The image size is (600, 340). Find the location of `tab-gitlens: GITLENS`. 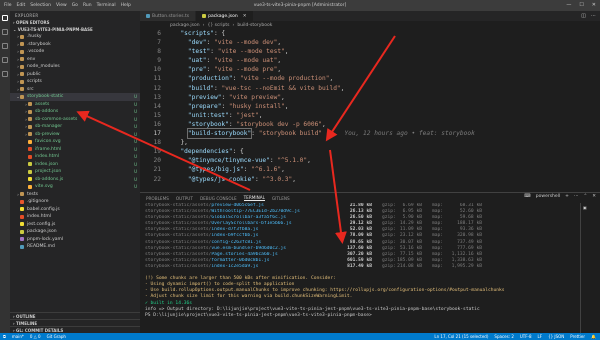

tab-gitlens: GITLENS is located at coordinates (281, 198).